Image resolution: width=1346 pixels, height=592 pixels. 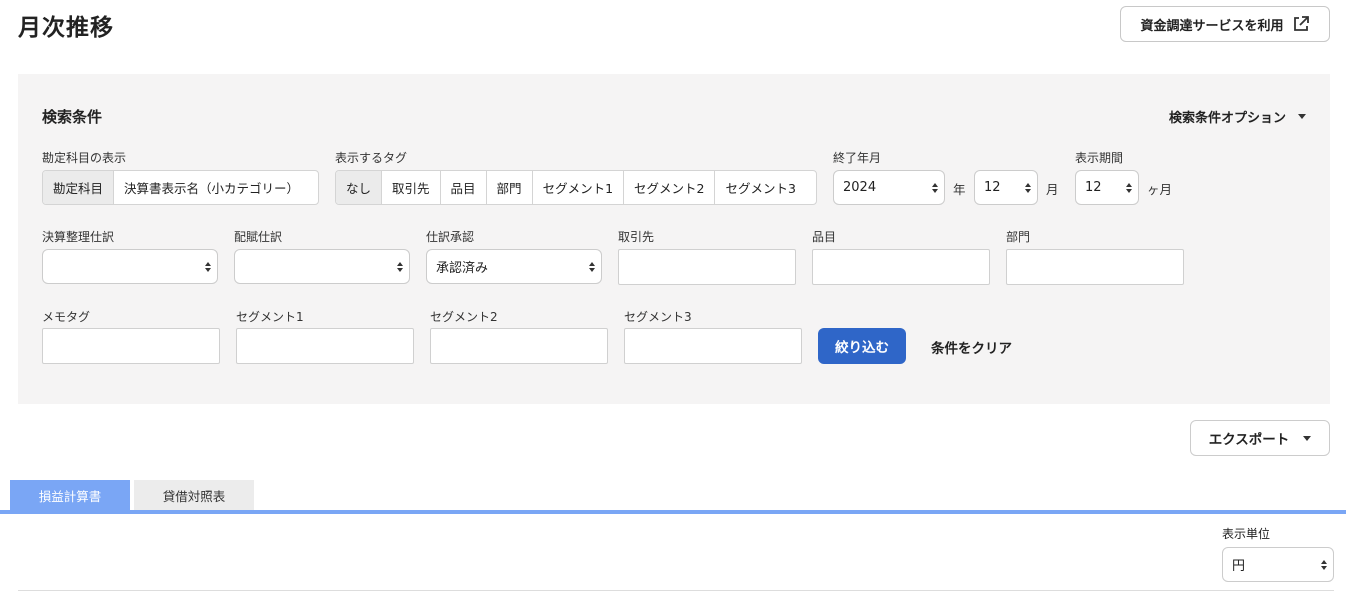 What do you see at coordinates (322, 266) in the screenshot?
I see `allocation-entries-select` at bounding box center [322, 266].